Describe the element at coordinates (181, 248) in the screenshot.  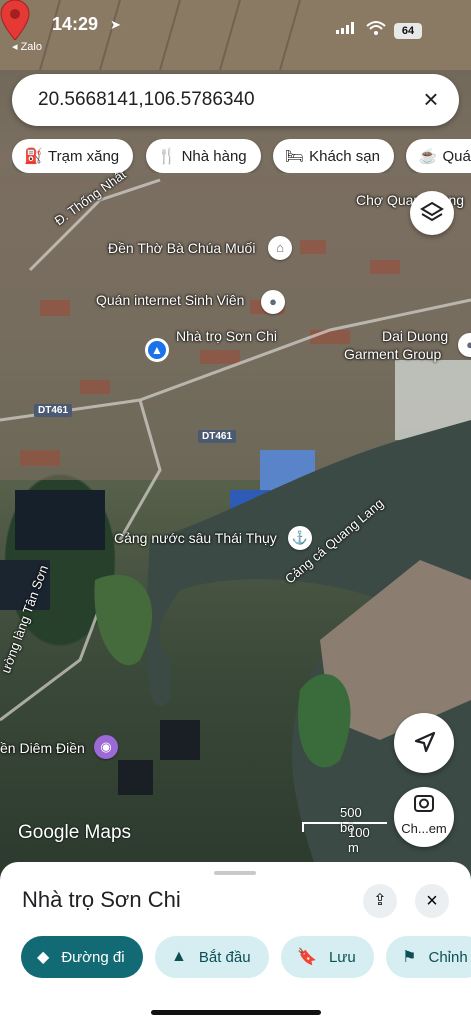
I see `place-label-den-tho: Đền Thờ Bà Chúa Muối` at that location.